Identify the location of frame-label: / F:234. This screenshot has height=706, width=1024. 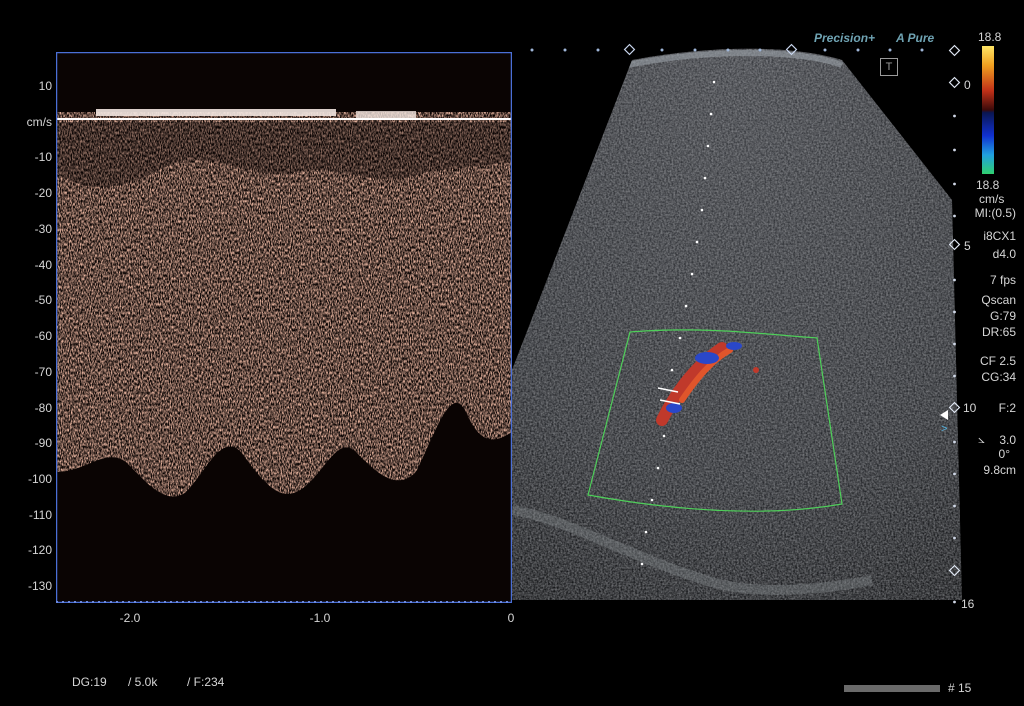
(206, 682).